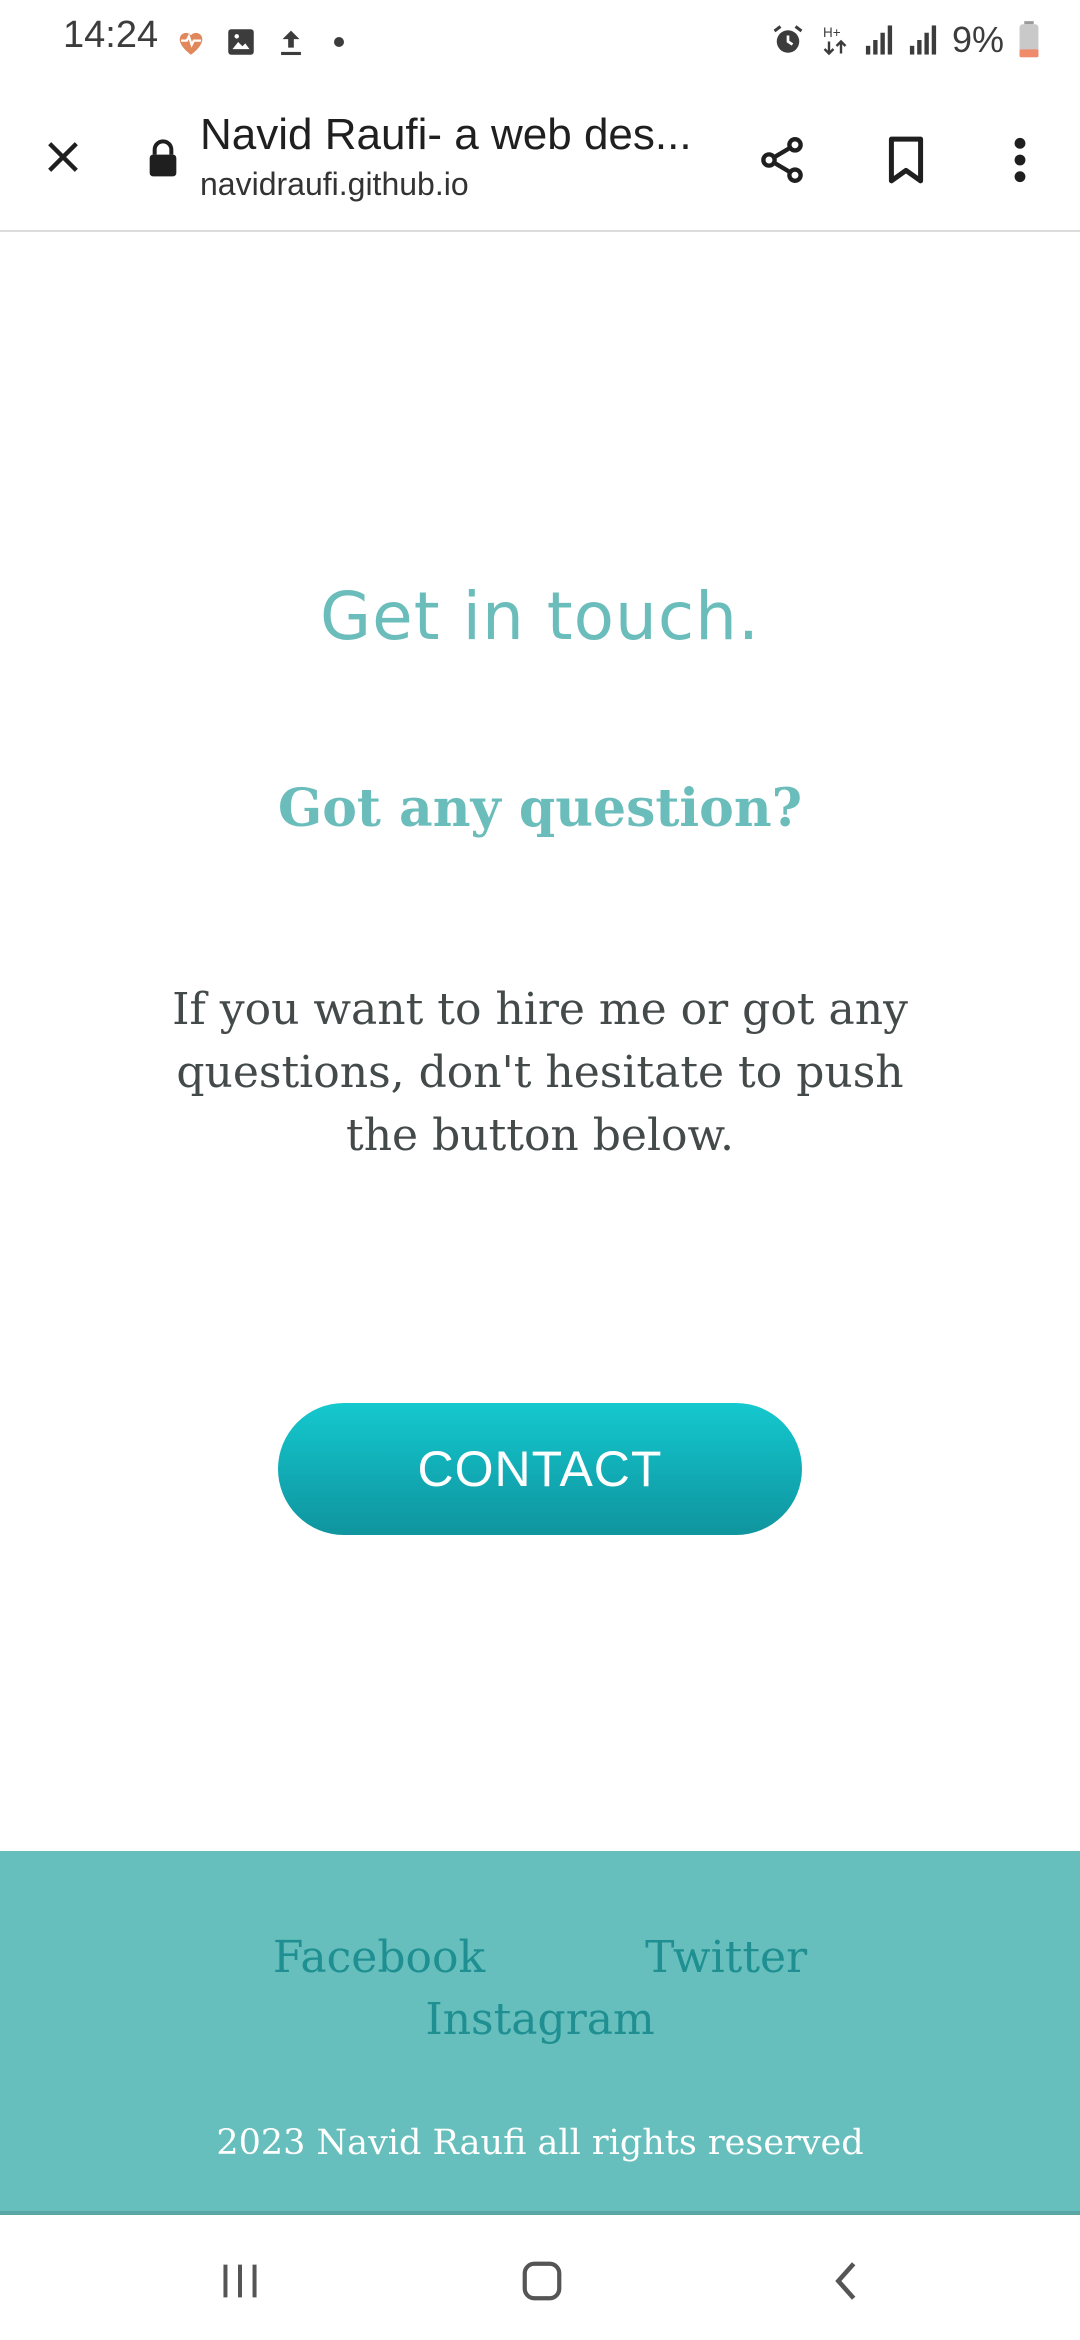  I want to click on section-heading: Get in touch., so click(540, 616).